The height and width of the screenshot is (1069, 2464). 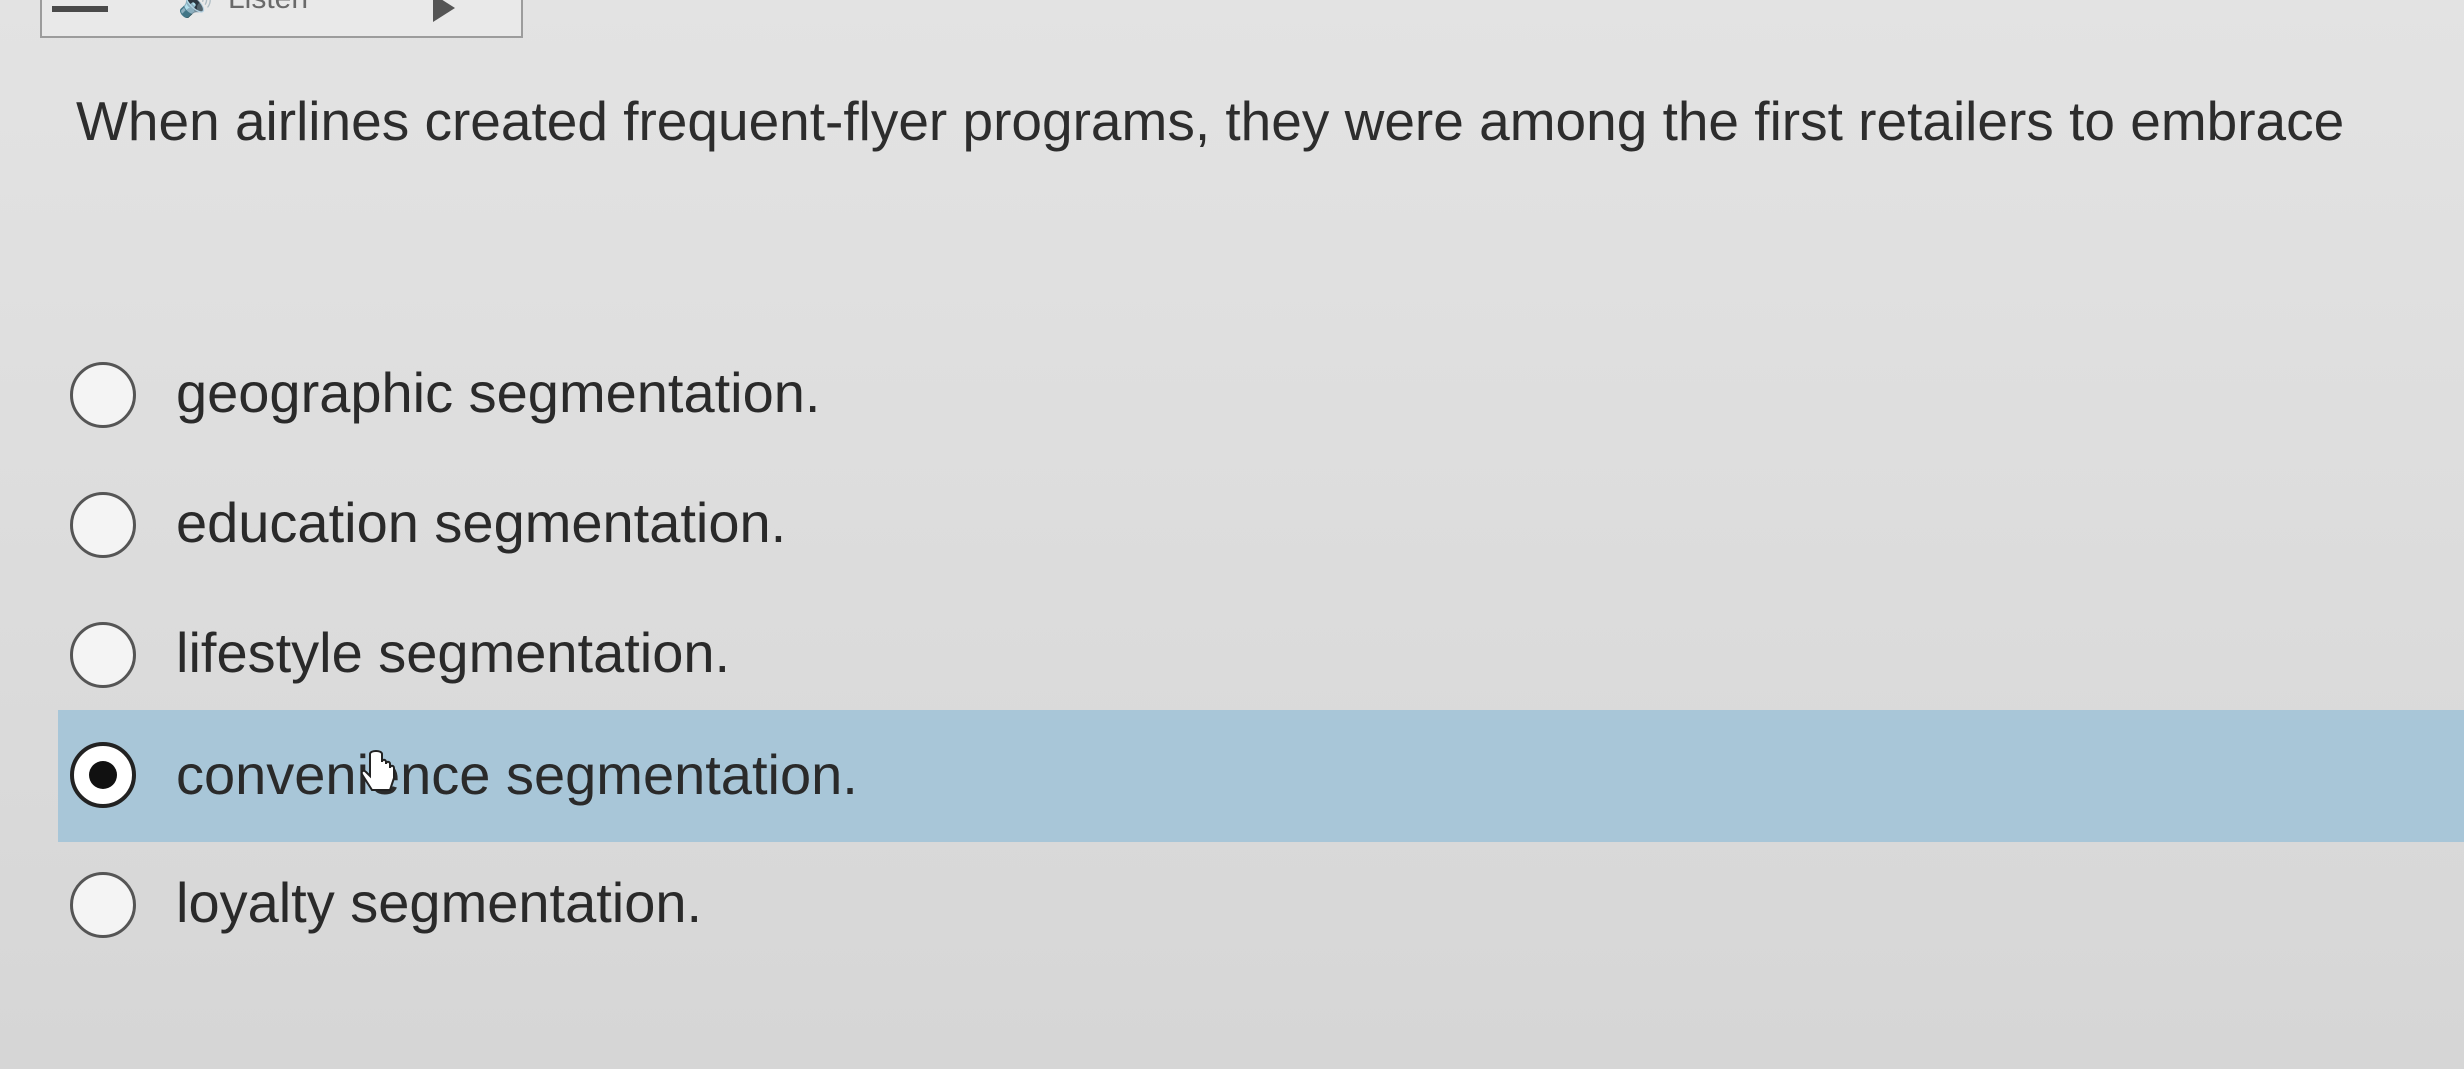 I want to click on option-label: education segmentation., so click(x=481, y=522).